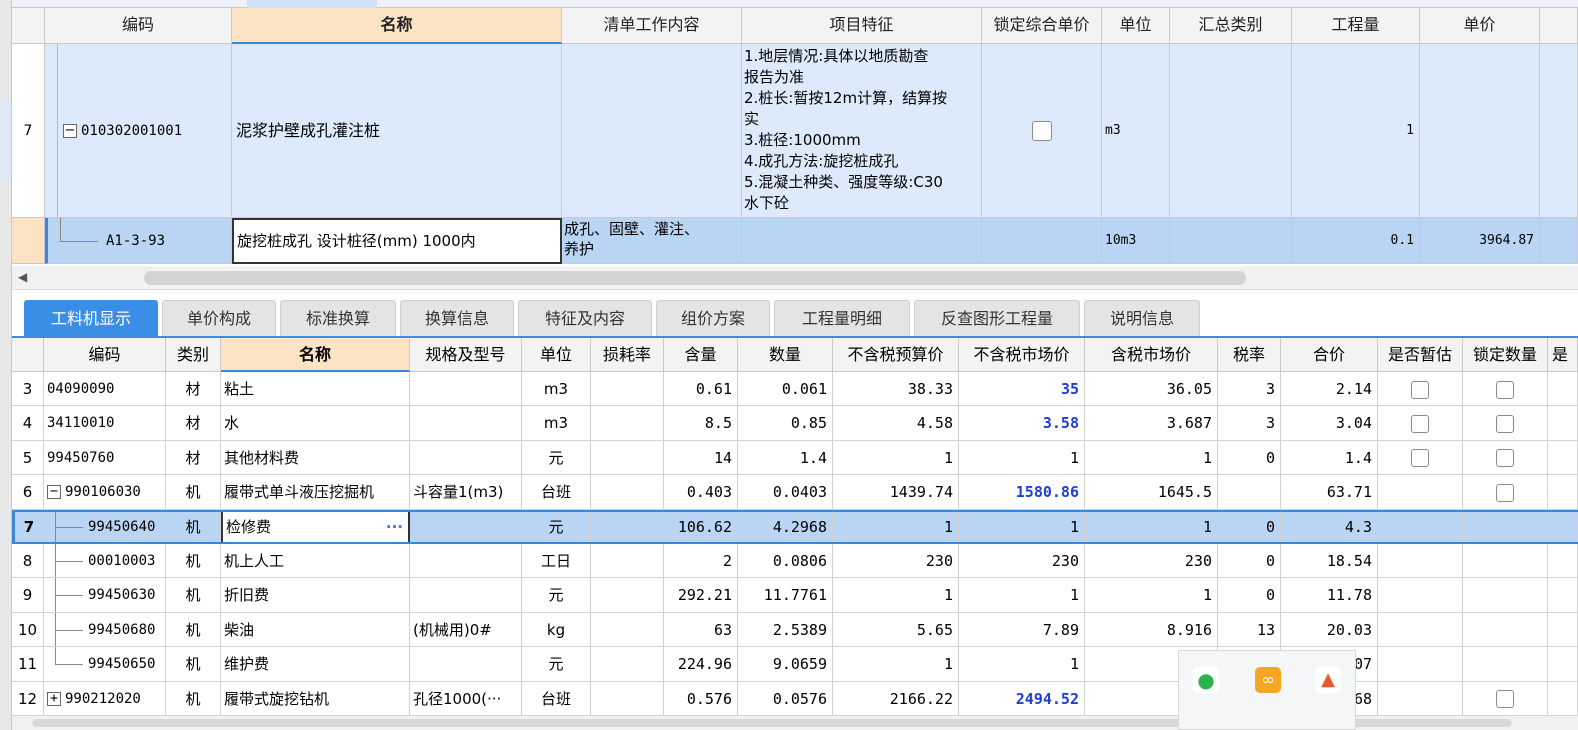  What do you see at coordinates (1420, 355) in the screenshot?
I see `header-is-estimate: 是否暂估` at bounding box center [1420, 355].